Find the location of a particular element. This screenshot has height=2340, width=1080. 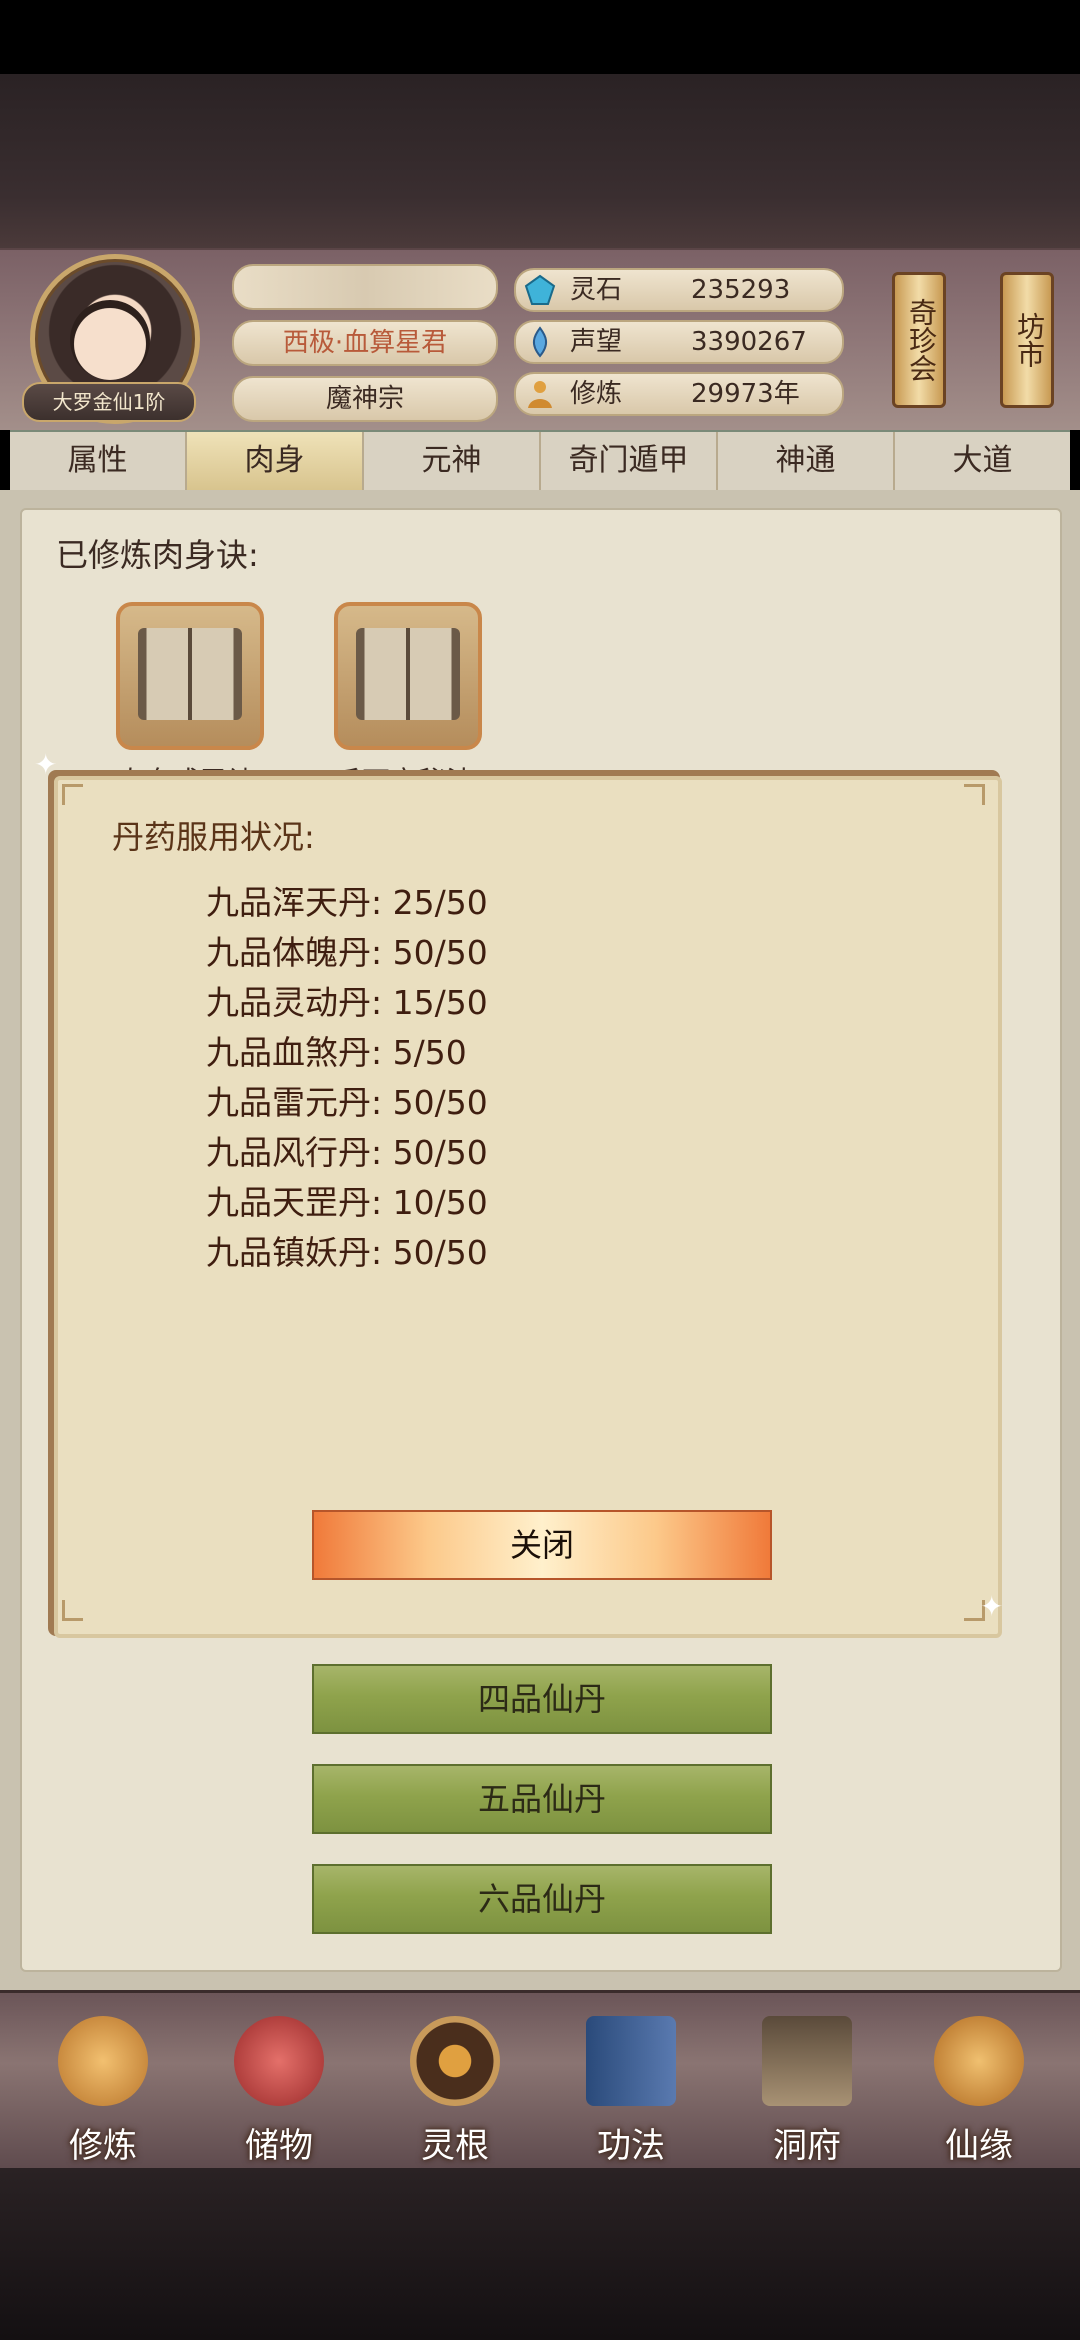

stat-label: 声望 is located at coordinates (596, 342).